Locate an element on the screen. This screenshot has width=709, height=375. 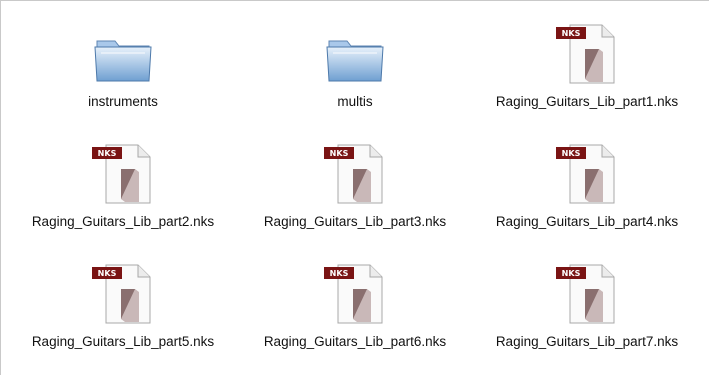
nks-file-item: NKS Raging_Guitars_Lib_part5.nks is located at coordinates (123, 315).